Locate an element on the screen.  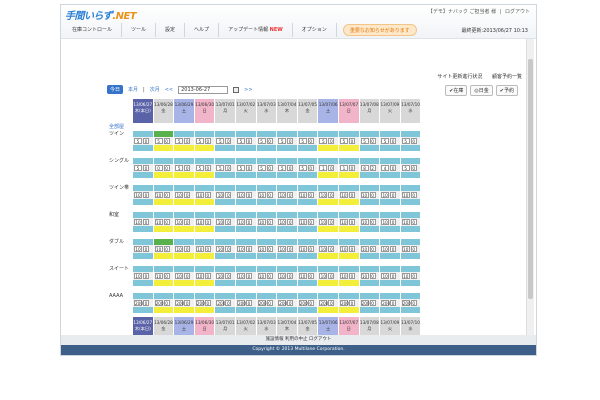
date-header-cell: 13/07/03 水 is located at coordinates (267, 111).